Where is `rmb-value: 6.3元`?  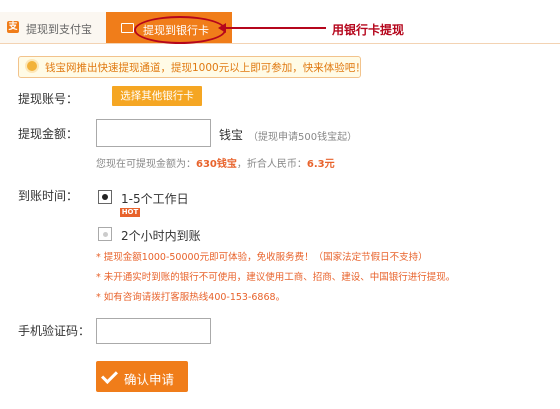 rmb-value: 6.3元 is located at coordinates (320, 164).